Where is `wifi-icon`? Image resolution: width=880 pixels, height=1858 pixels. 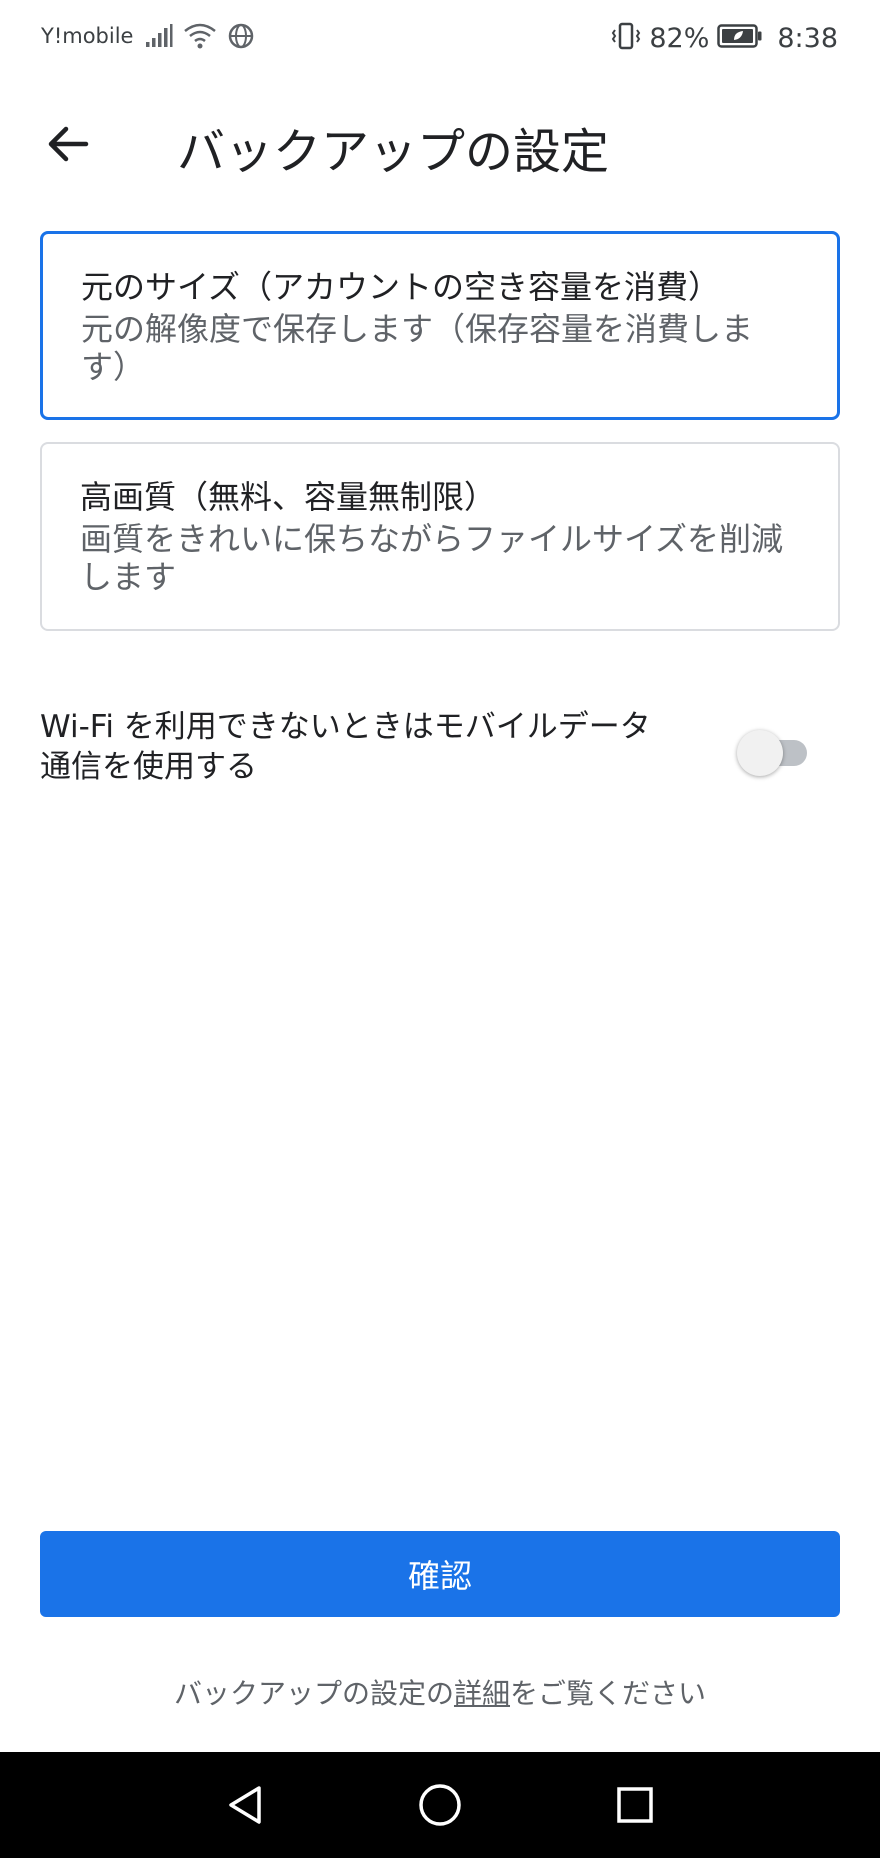 wifi-icon is located at coordinates (200, 38).